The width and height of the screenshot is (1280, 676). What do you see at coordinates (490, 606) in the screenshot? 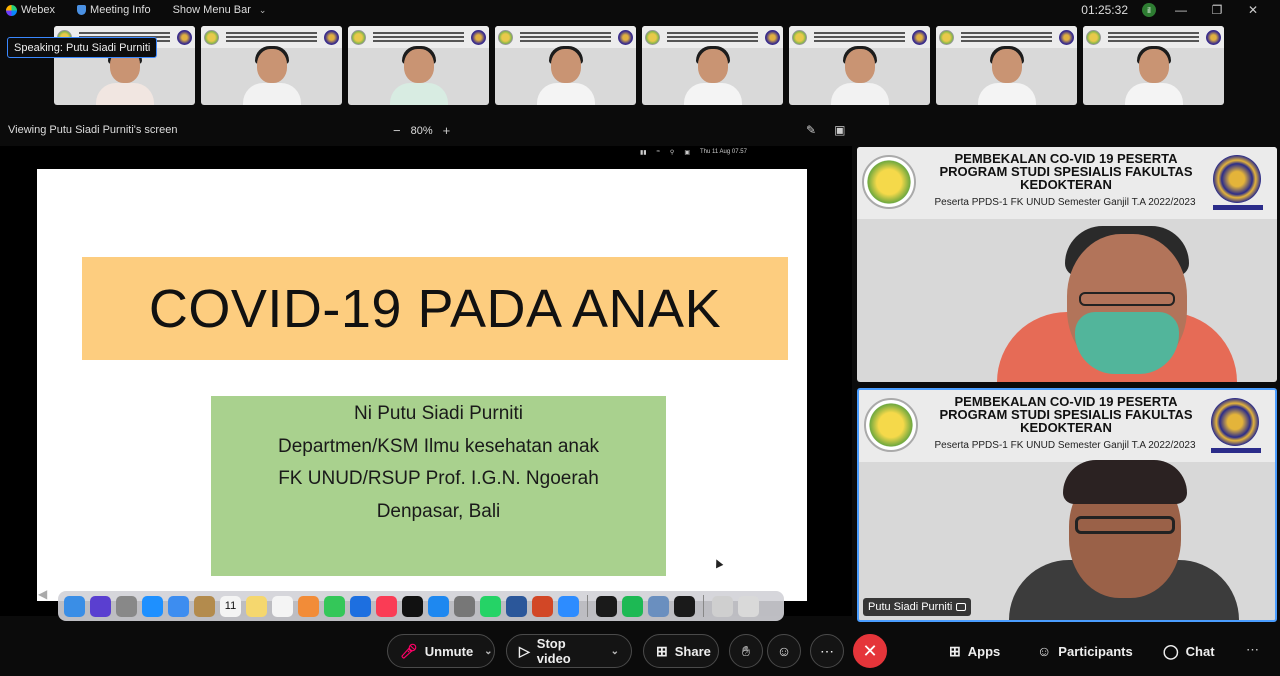
I see `whatsapp-icon` at bounding box center [490, 606].